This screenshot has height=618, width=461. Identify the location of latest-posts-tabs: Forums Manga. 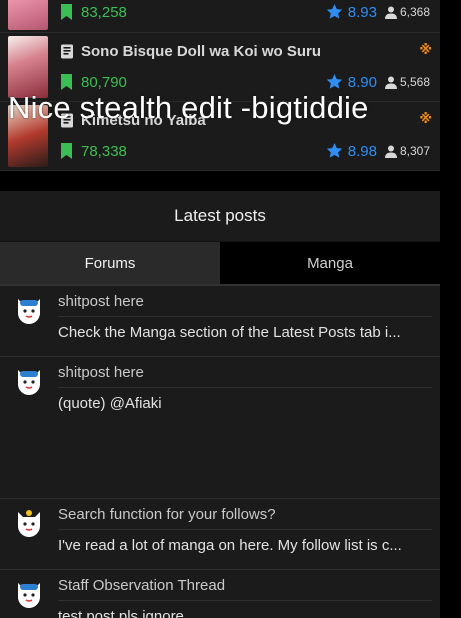
(220, 263).